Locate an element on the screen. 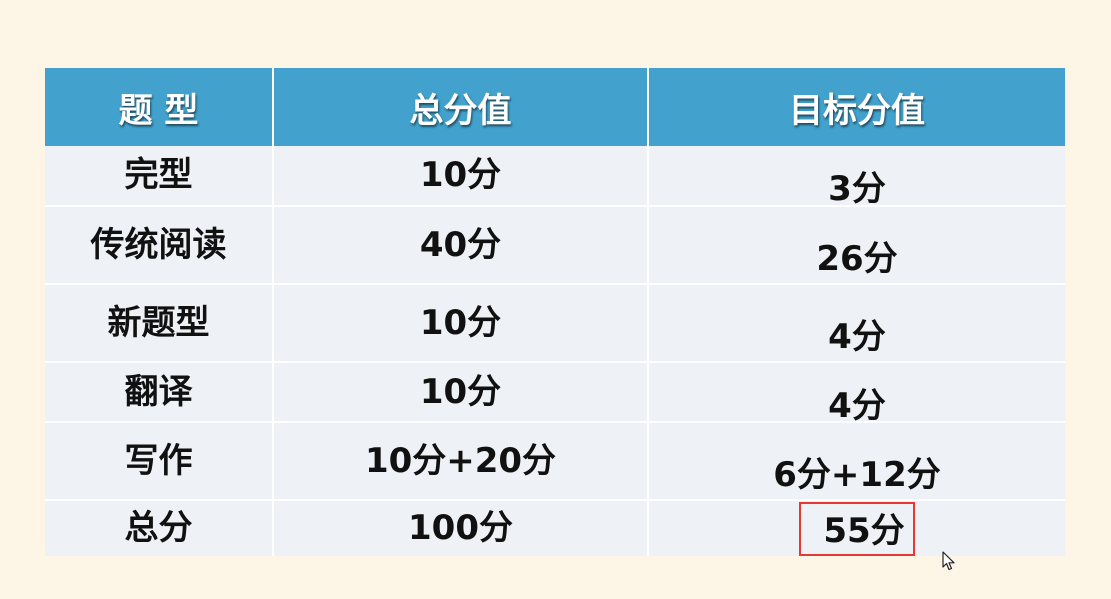  table-row: 总分 100分 55分 is located at coordinates (555, 528).